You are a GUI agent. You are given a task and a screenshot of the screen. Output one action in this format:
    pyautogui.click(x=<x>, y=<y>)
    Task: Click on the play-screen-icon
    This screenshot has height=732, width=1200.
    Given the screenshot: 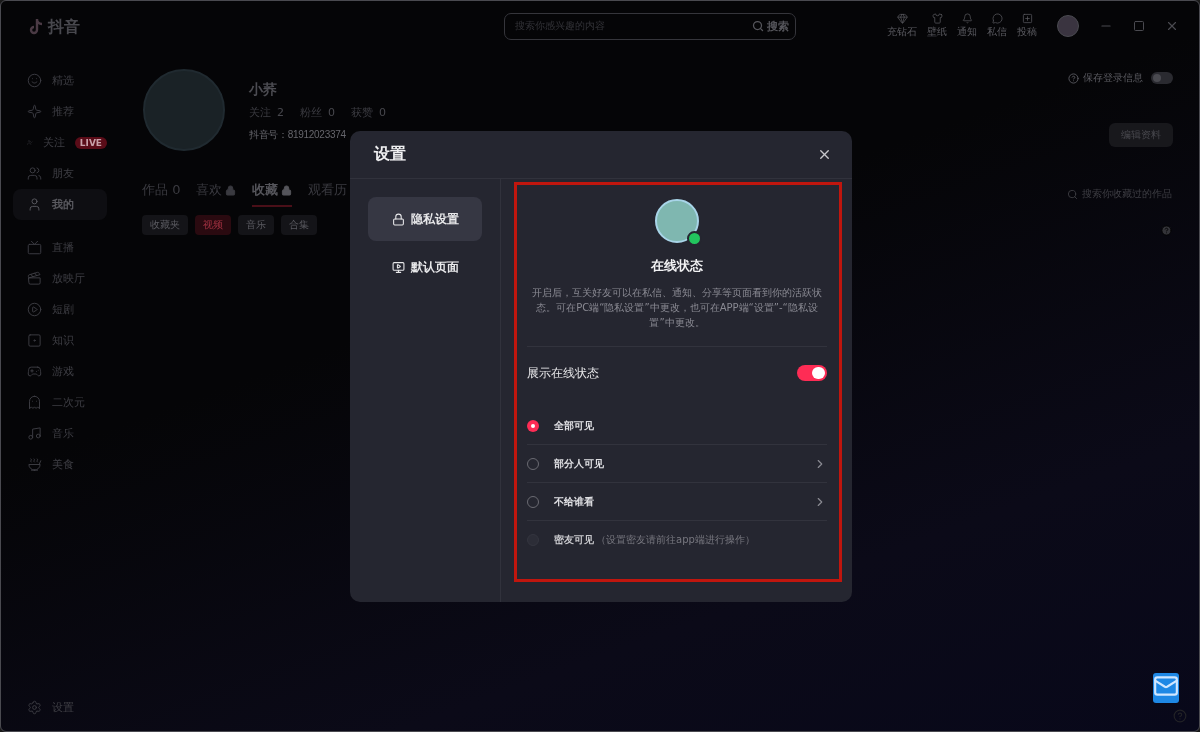 What is the action you would take?
    pyautogui.click(x=398, y=267)
    